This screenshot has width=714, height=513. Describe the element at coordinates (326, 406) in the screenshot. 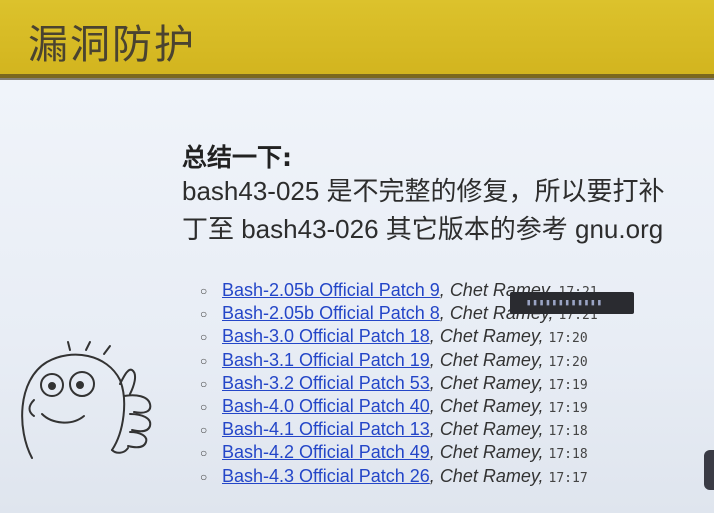

I see `patch-link: Bash-4.0 Official Patch 40` at that location.